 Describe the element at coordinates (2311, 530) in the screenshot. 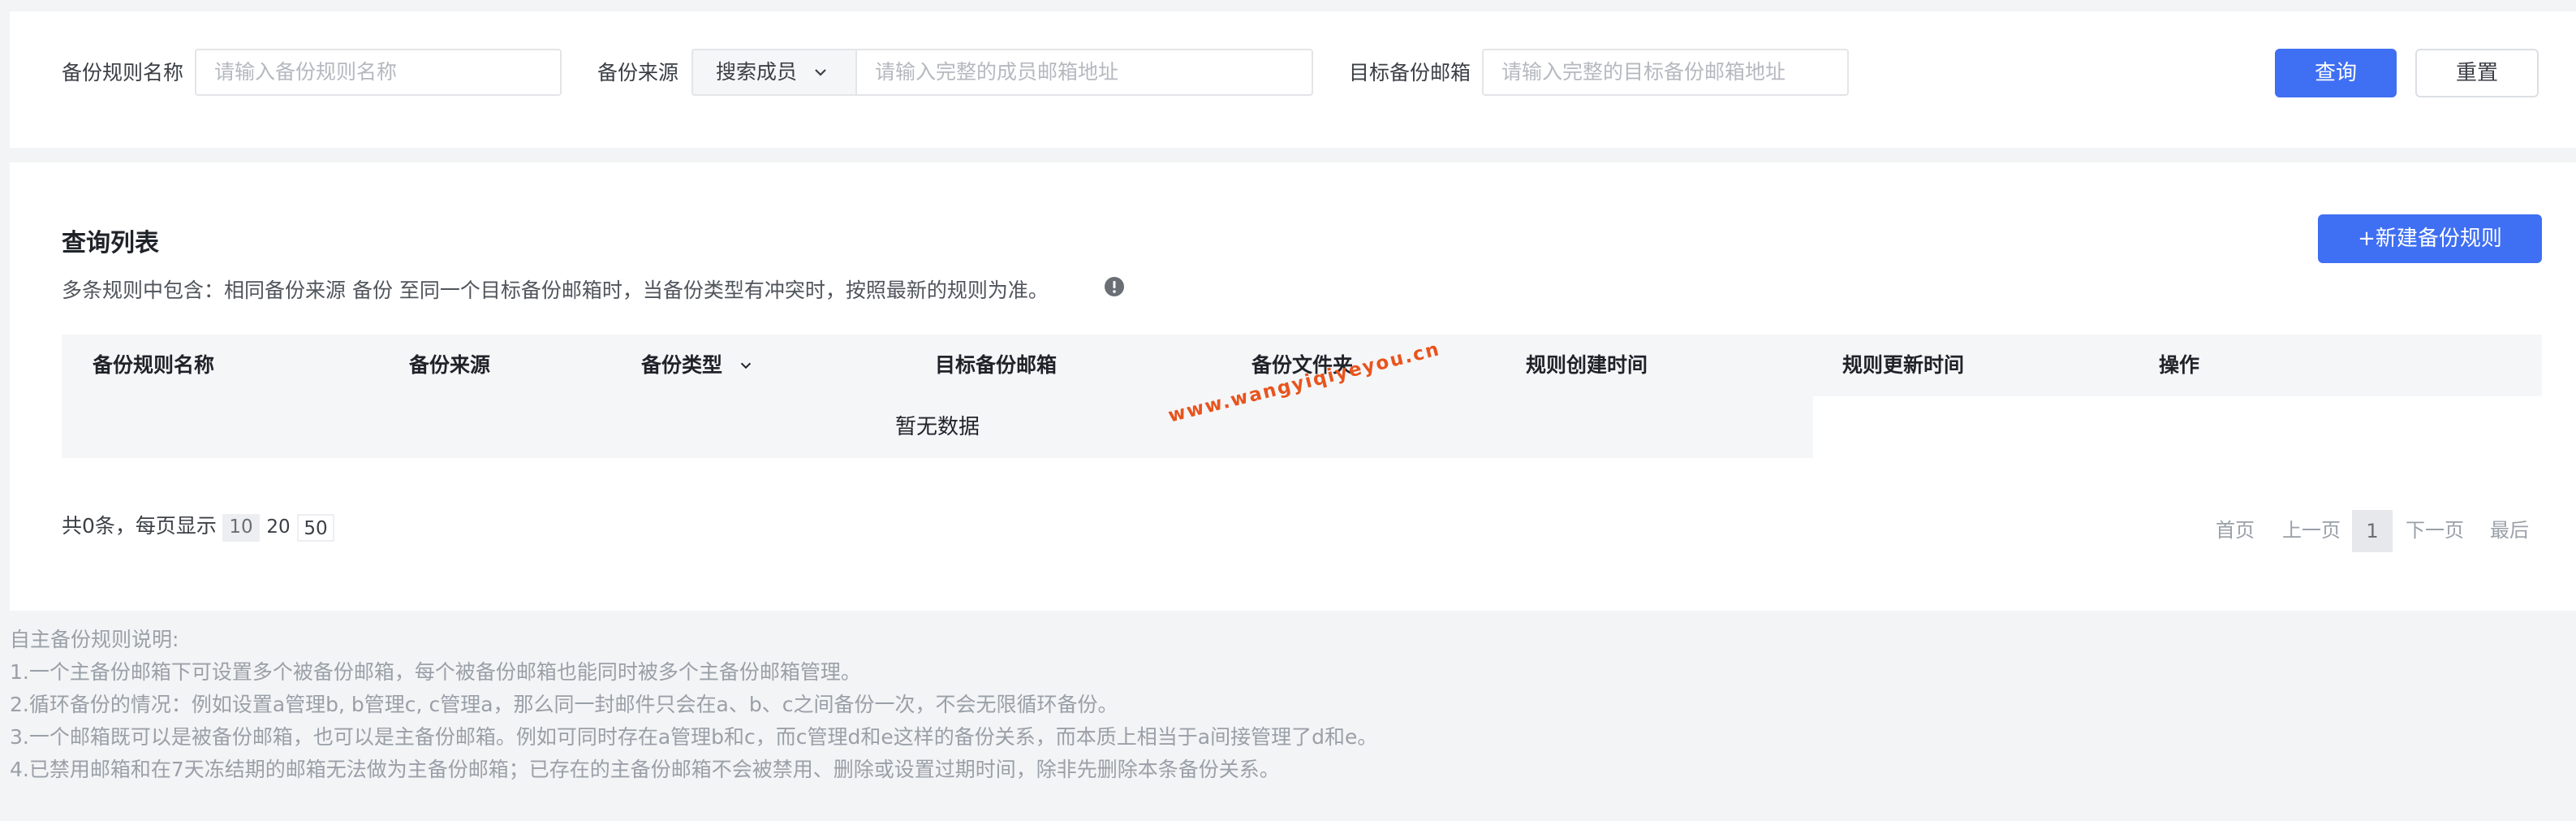

I see `prev-page-button: 上一页` at that location.